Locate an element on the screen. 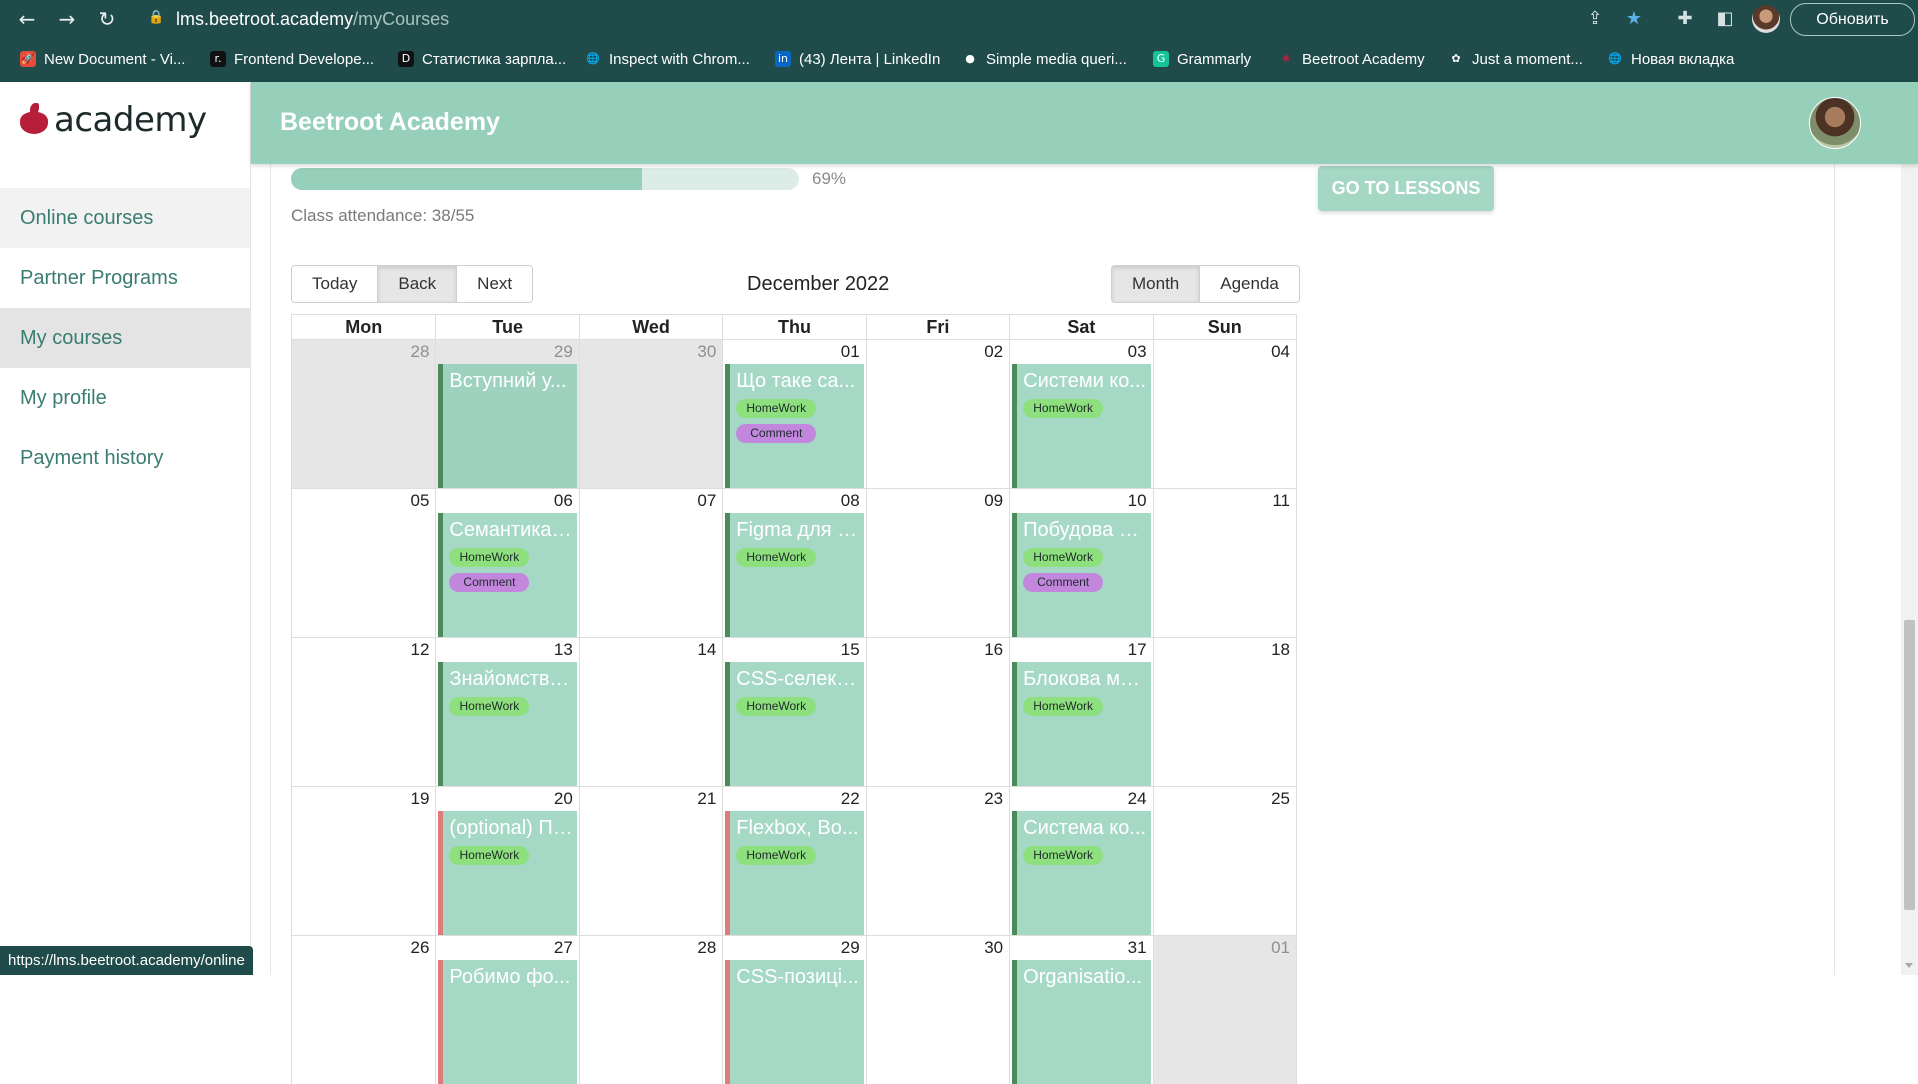 The image size is (1918, 1084). day-number: 04 is located at coordinates (1280, 352).